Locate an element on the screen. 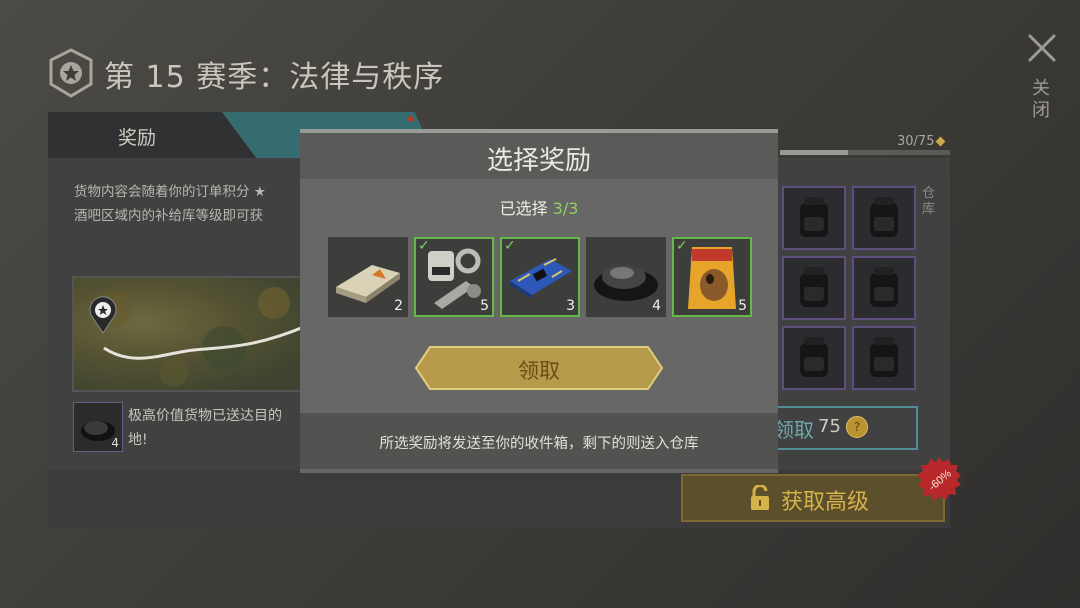 The width and height of the screenshot is (1080, 608). claim-button-label: 领取 is located at coordinates (539, 371).